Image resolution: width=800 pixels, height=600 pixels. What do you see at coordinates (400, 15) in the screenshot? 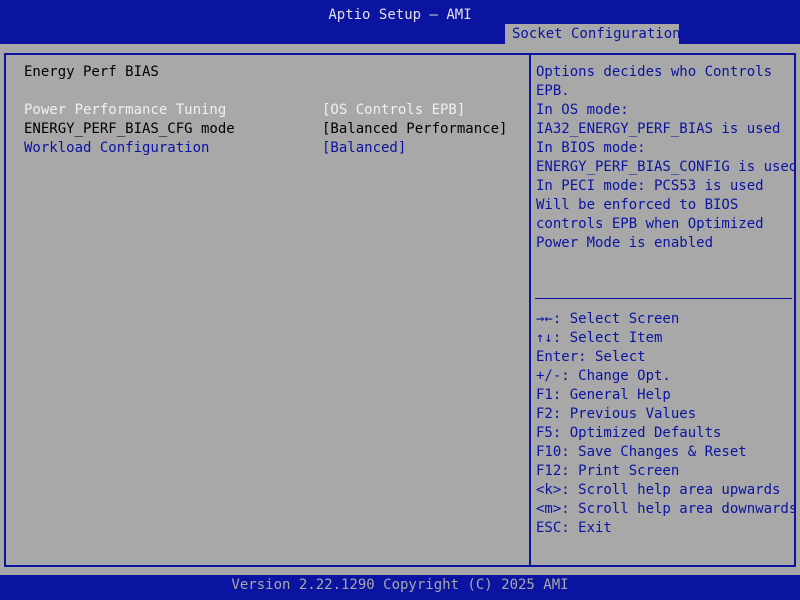
I see `app-title: Aptio Setup – AMI` at bounding box center [400, 15].